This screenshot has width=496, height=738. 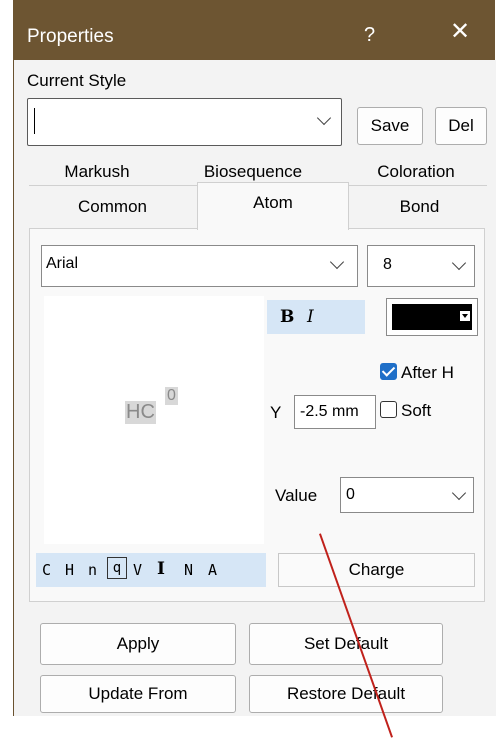 What do you see at coordinates (465, 316) in the screenshot?
I see `dropdown-arrow-icon` at bounding box center [465, 316].